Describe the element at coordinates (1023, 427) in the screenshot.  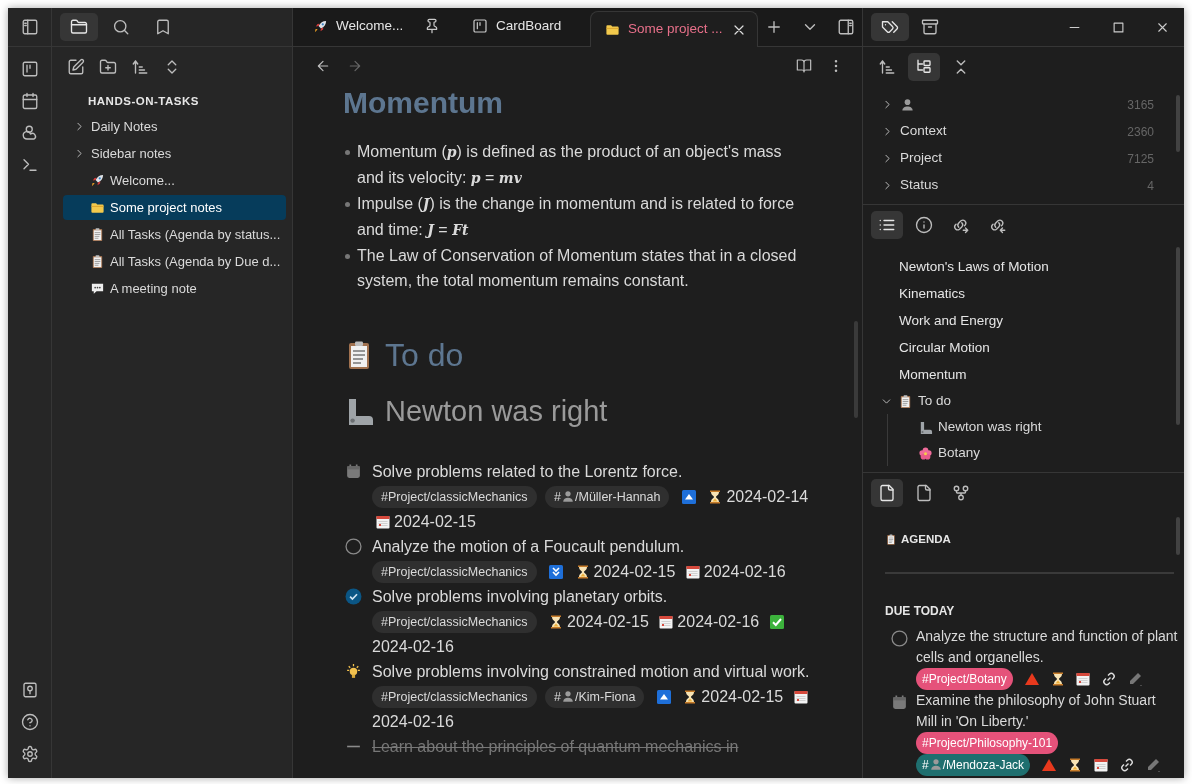
I see `outline-item: Newton was right` at that location.